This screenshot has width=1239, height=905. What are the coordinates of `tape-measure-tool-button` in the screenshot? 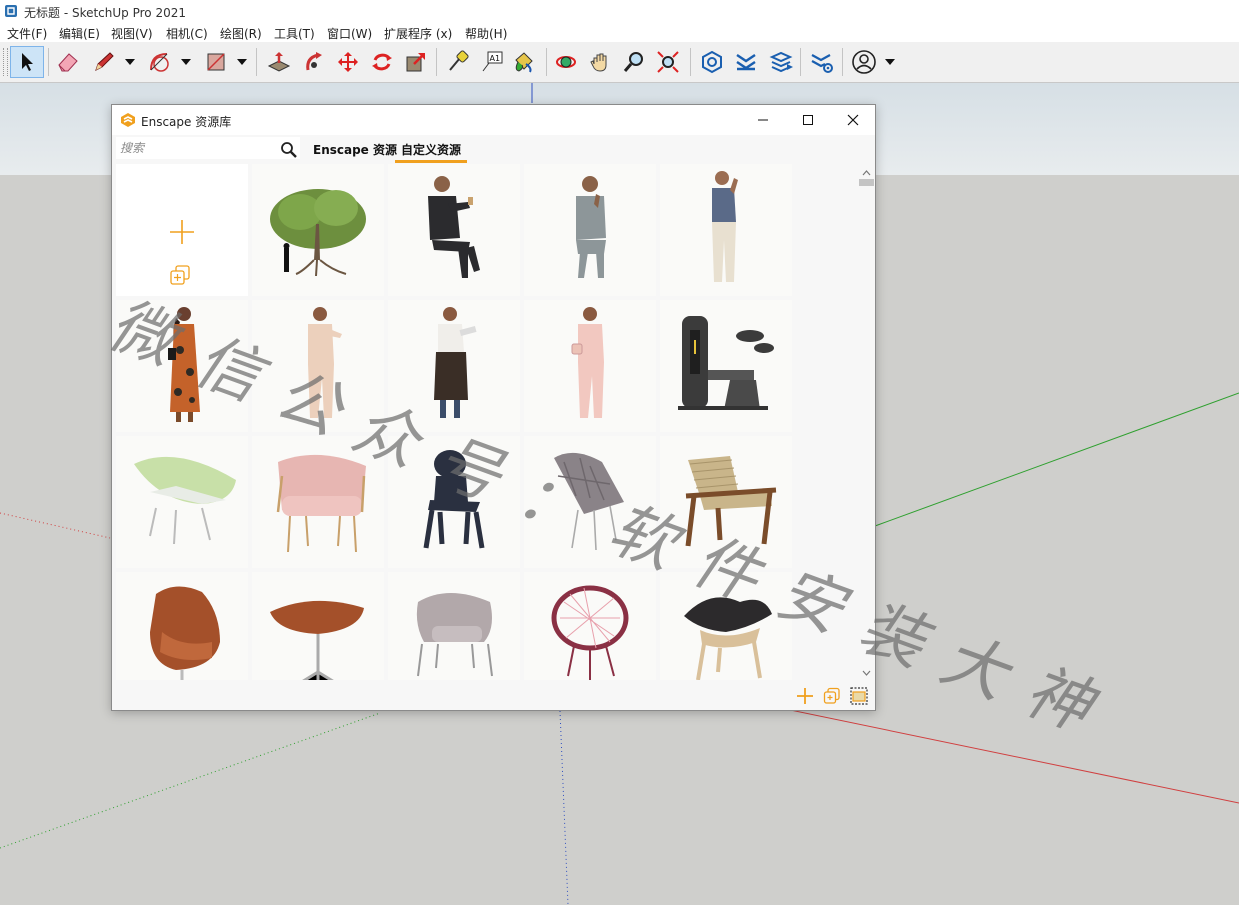 It's located at (458, 62).